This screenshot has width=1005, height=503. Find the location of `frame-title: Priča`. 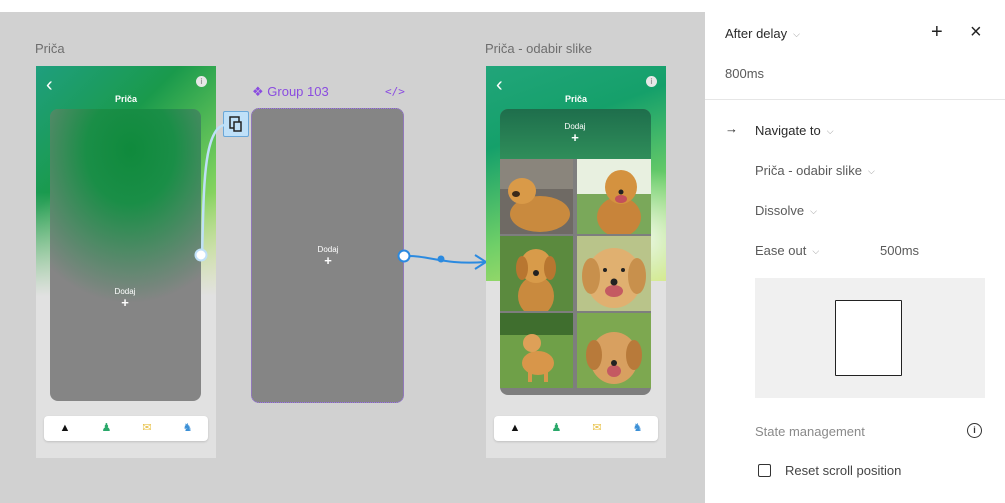

frame-title: Priča is located at coordinates (576, 99).